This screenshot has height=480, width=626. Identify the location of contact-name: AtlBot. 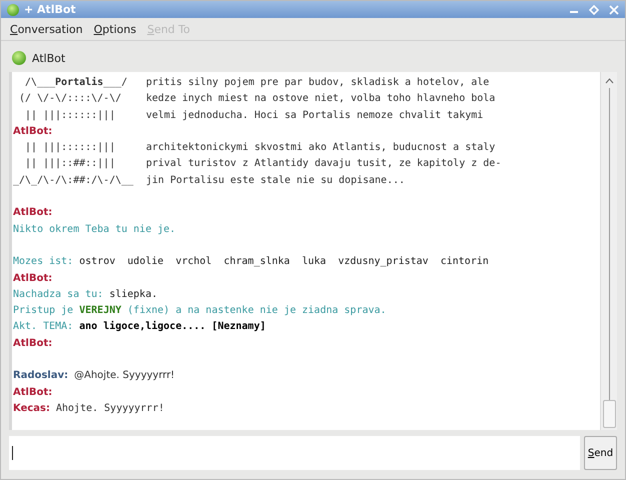
(49, 58).